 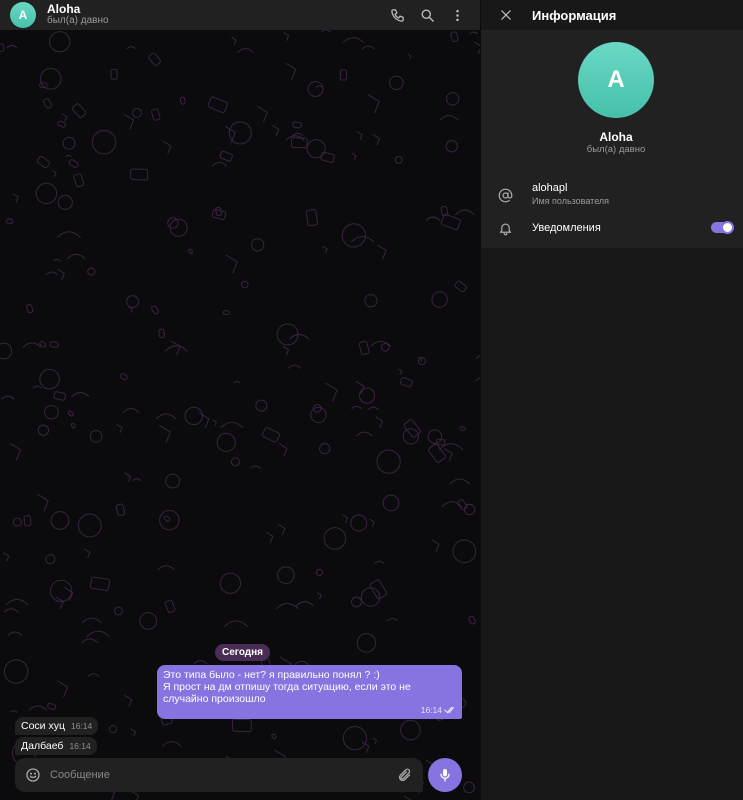 What do you see at coordinates (404, 775) in the screenshot?
I see `attach-icon` at bounding box center [404, 775].